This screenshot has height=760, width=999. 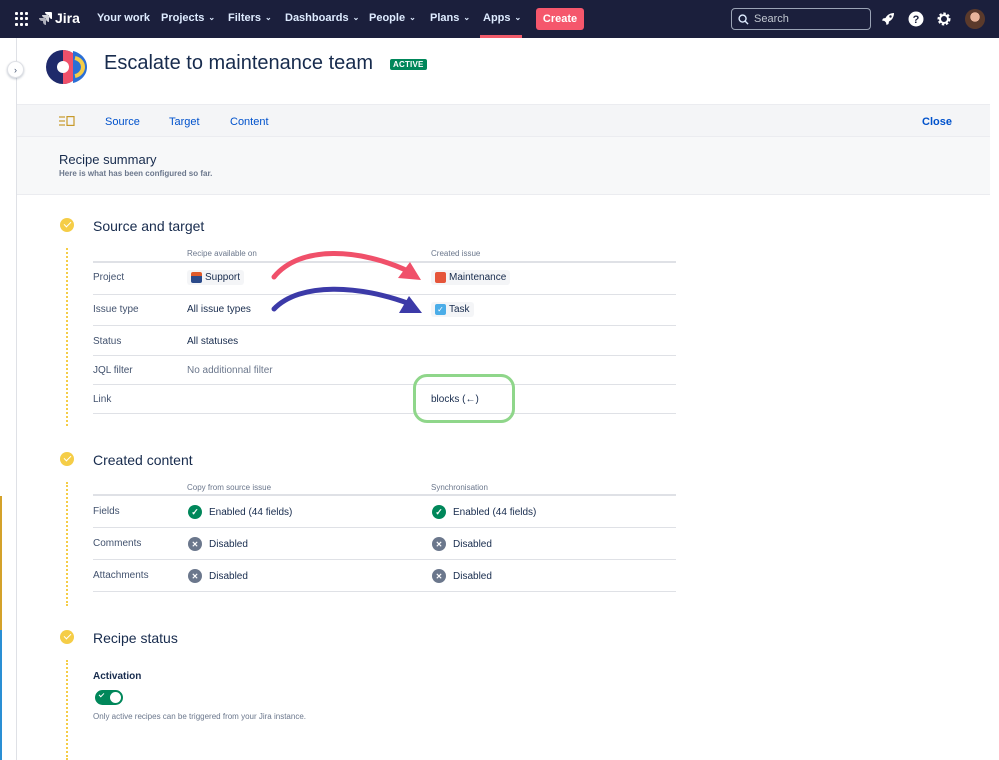 What do you see at coordinates (440, 309) in the screenshot?
I see `task-icon: ✓` at bounding box center [440, 309].